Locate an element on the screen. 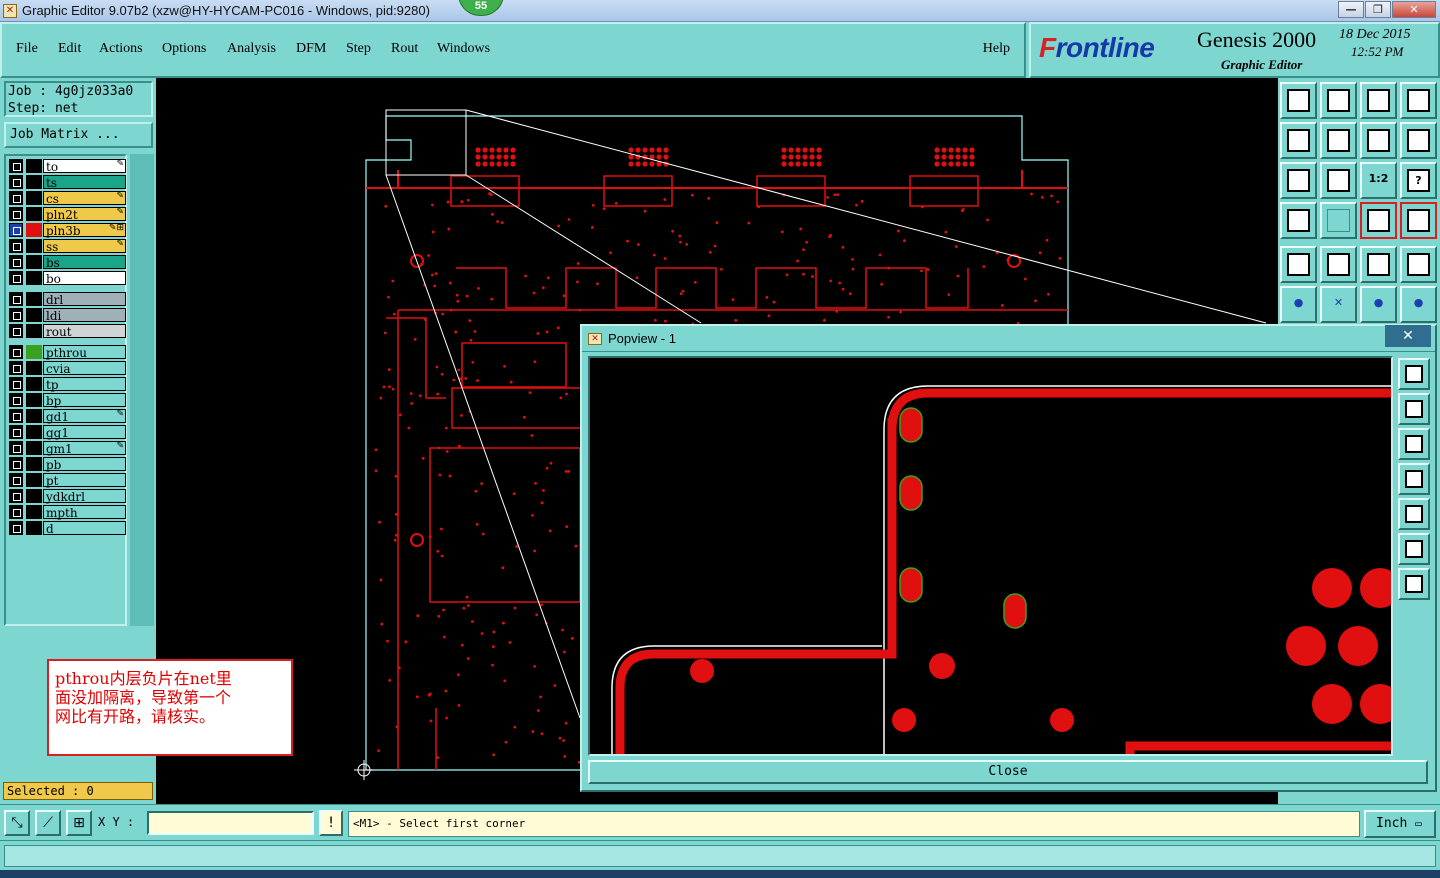  menu-analysis: Analysis is located at coordinates (251, 49).